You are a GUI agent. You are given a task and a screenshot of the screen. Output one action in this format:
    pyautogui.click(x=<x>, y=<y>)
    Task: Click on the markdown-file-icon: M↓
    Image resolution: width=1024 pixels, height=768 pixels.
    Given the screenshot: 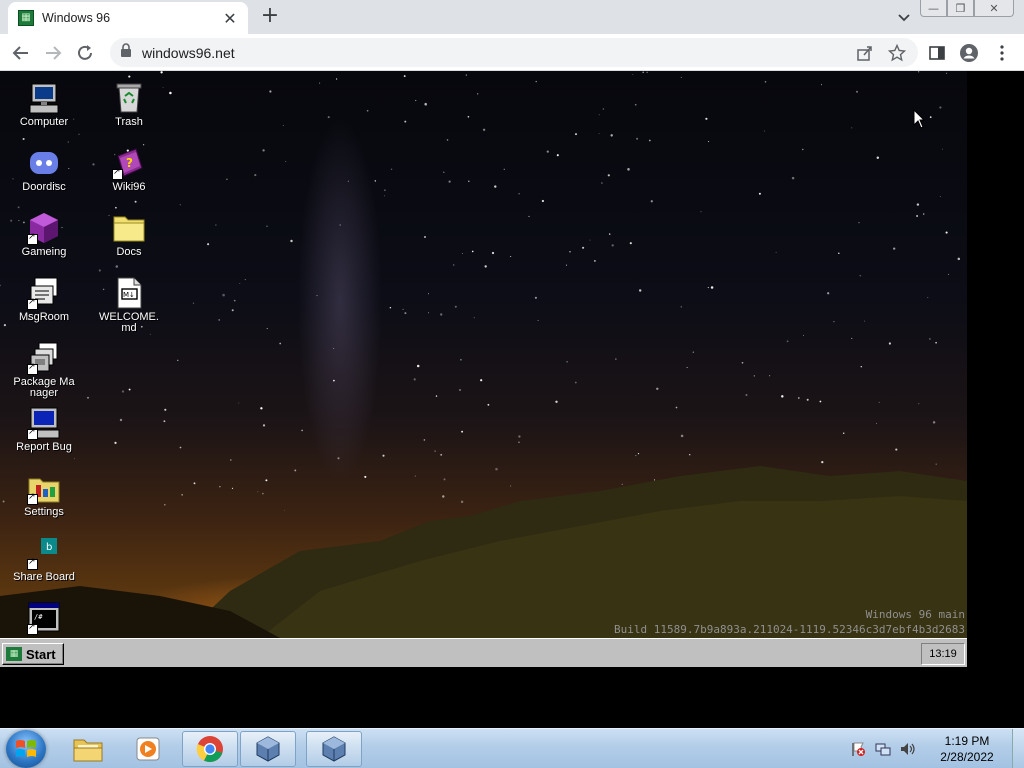 What is the action you would take?
    pyautogui.click(x=129, y=293)
    